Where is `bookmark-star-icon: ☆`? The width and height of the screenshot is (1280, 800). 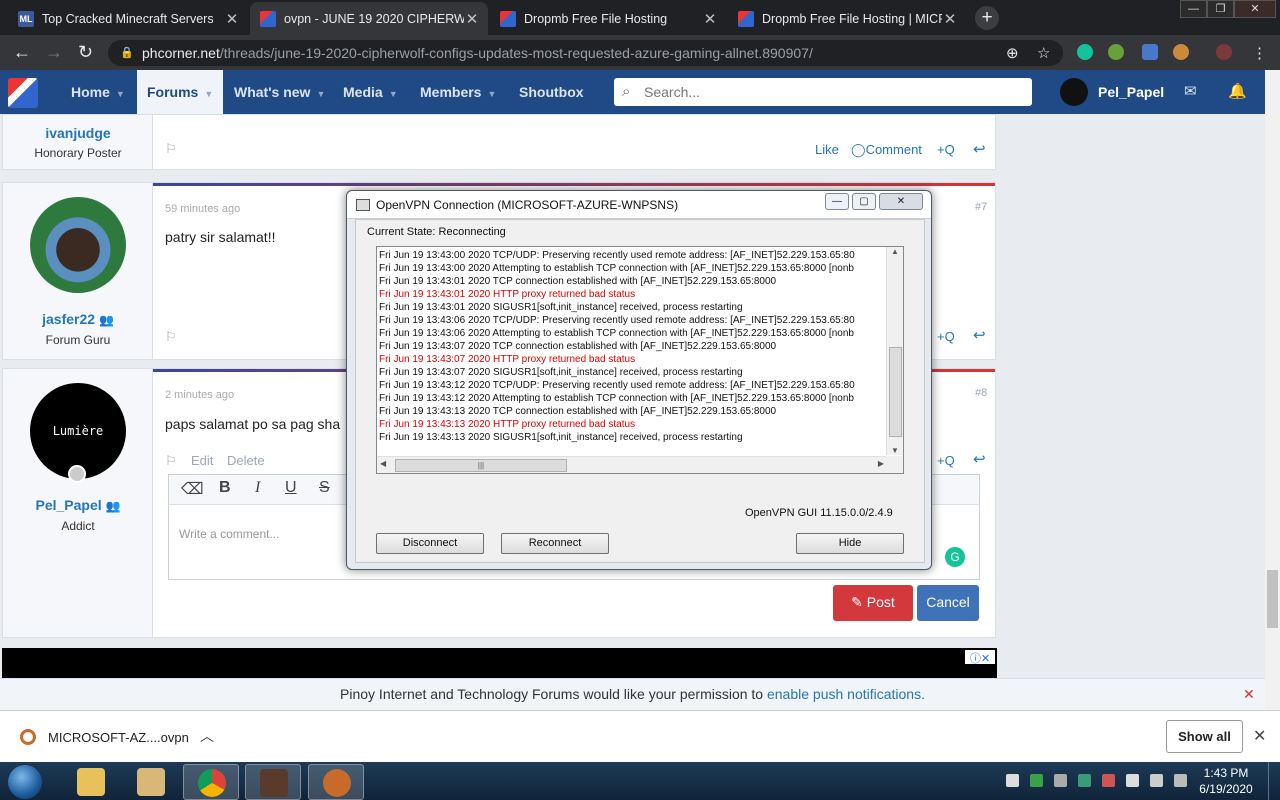
bookmark-star-icon: ☆ is located at coordinates (1043, 53).